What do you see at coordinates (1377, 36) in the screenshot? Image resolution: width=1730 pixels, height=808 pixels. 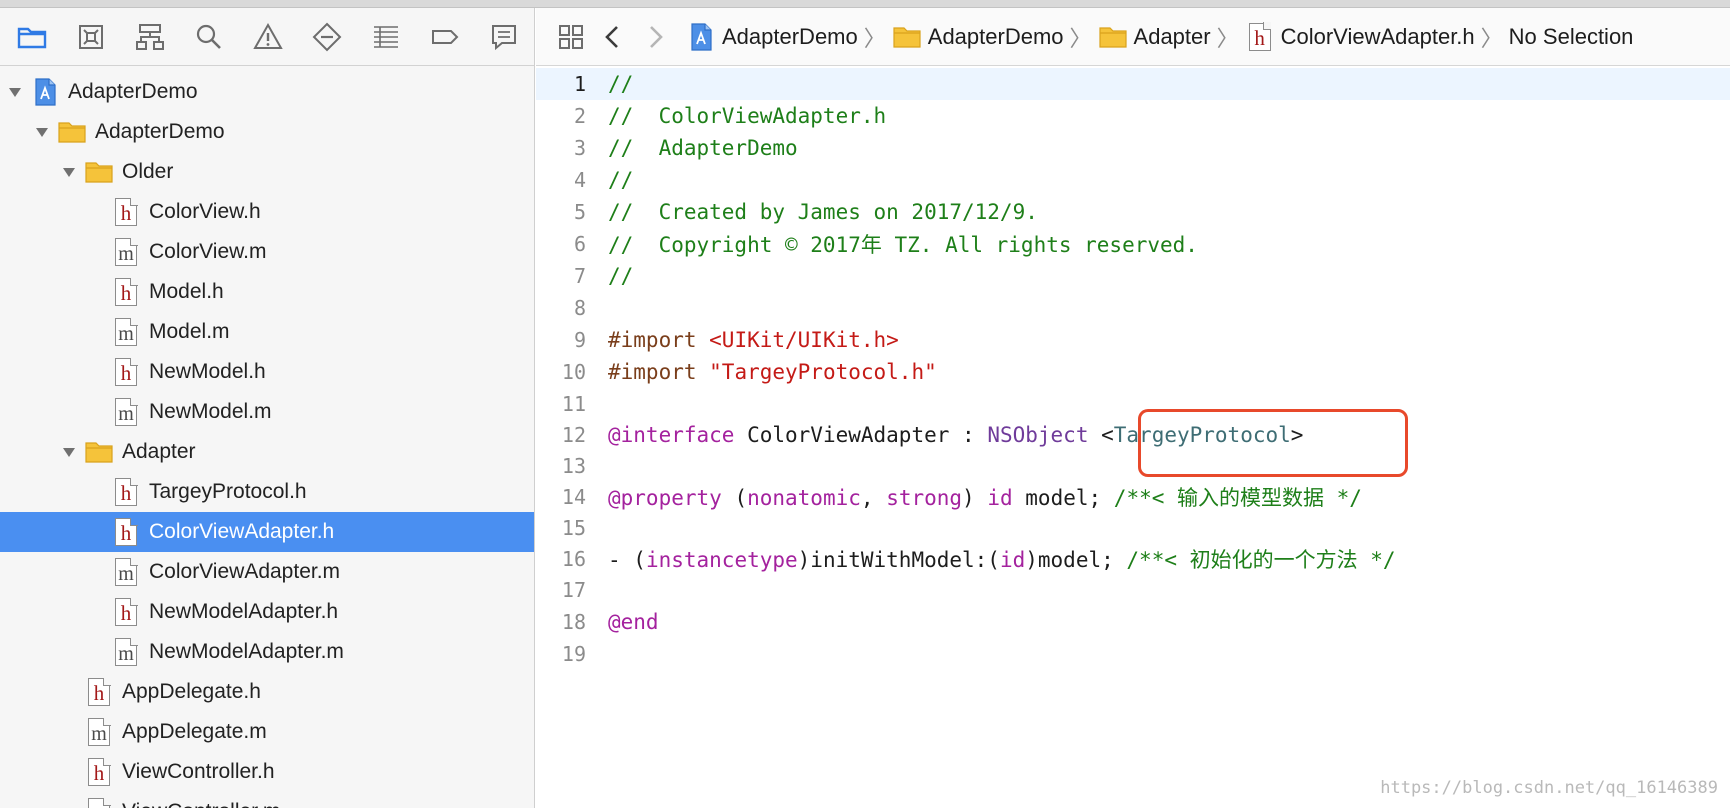 I see `breadcrumb-label: ColorViewAdapter.h` at bounding box center [1377, 36].